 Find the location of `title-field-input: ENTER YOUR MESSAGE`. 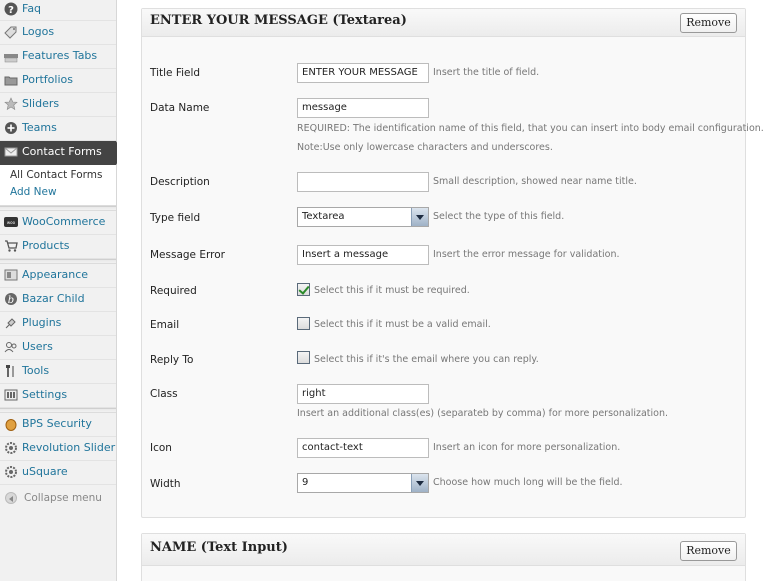

title-field-input: ENTER YOUR MESSAGE is located at coordinates (363, 73).